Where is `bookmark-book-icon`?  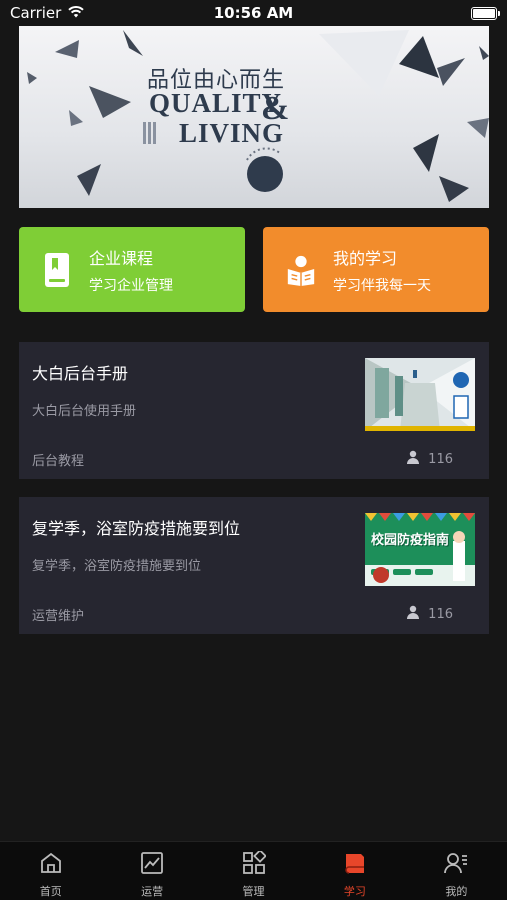 bookmark-book-icon is located at coordinates (57, 270).